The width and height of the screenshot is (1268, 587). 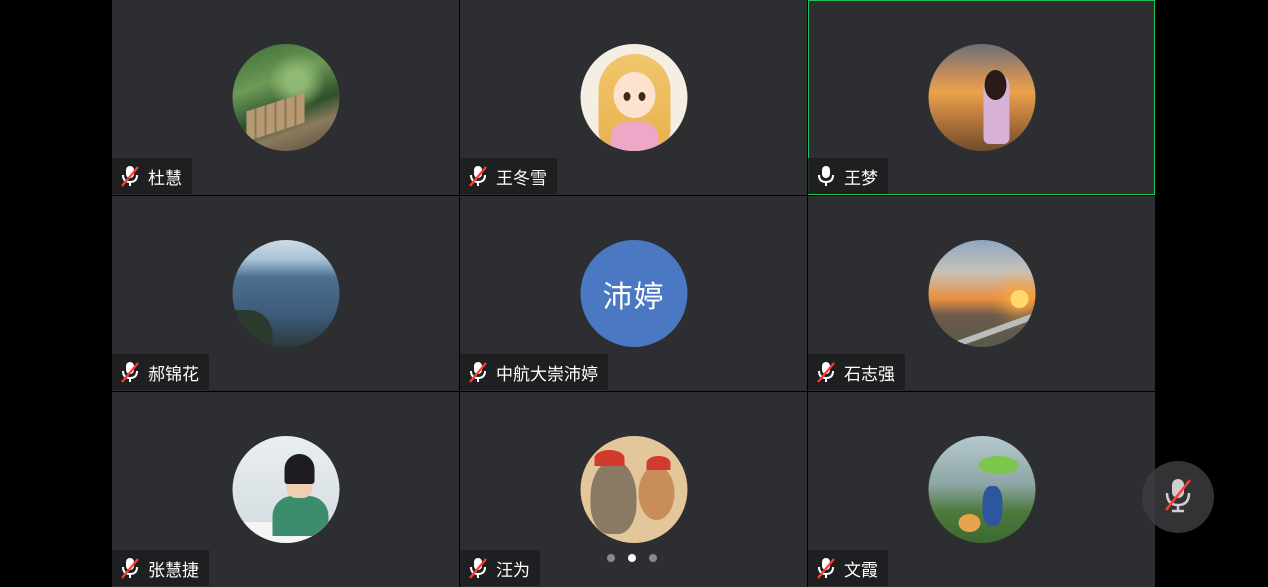 I want to click on participant-text-avatar: 沛婷, so click(x=633, y=293).